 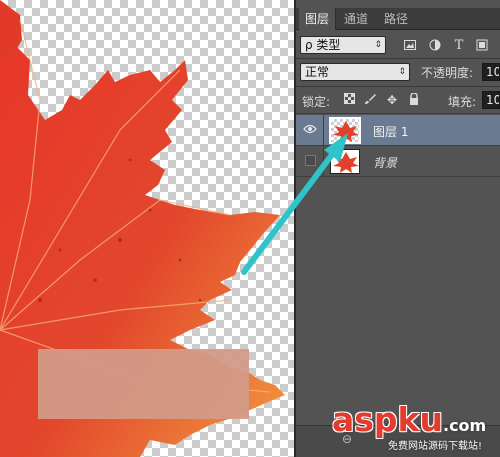 What do you see at coordinates (356, 19) in the screenshot?
I see `tab-channels: 通道` at bounding box center [356, 19].